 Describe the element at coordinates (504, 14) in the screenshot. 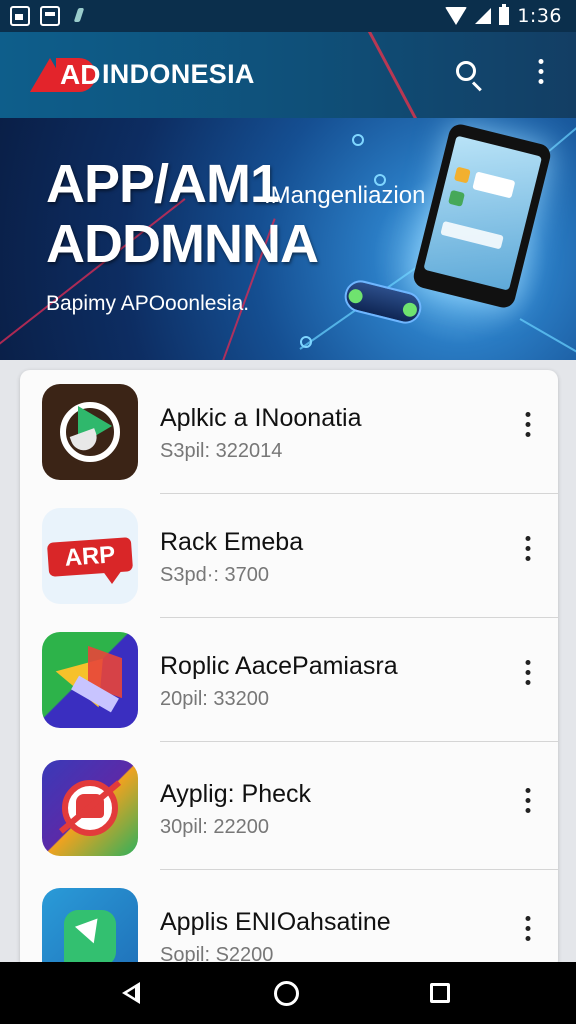

I see `battery-icon` at that location.